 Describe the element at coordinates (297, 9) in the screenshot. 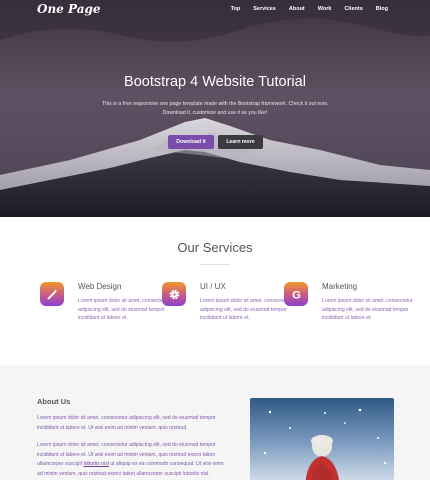

I see `nav-link-about: About` at that location.